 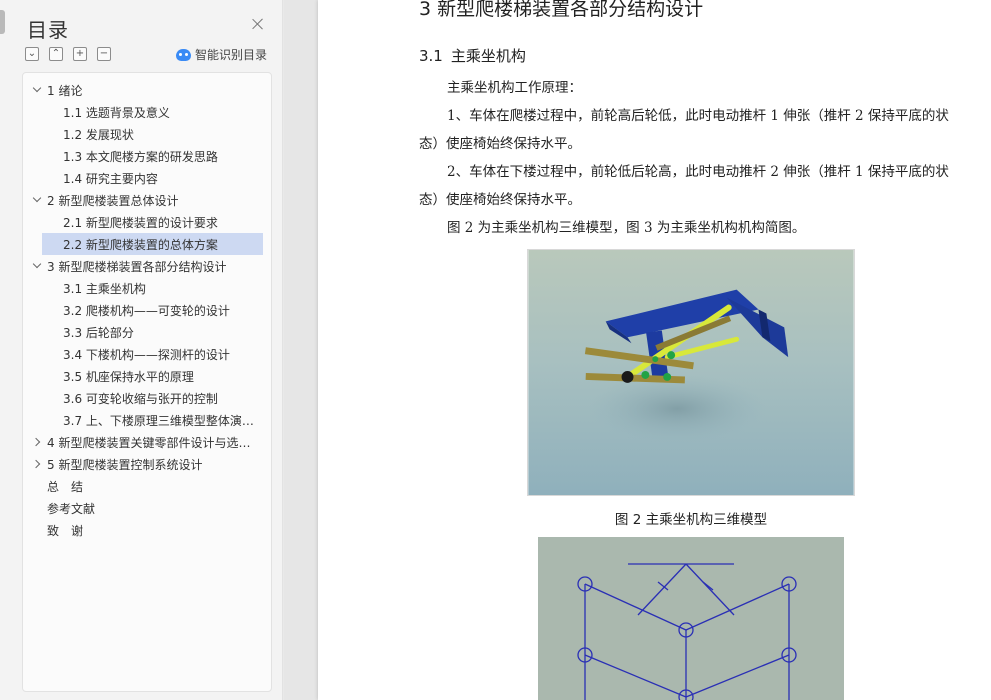 What do you see at coordinates (147, 530) in the screenshot?
I see `toc-item: 致 谢` at bounding box center [147, 530].